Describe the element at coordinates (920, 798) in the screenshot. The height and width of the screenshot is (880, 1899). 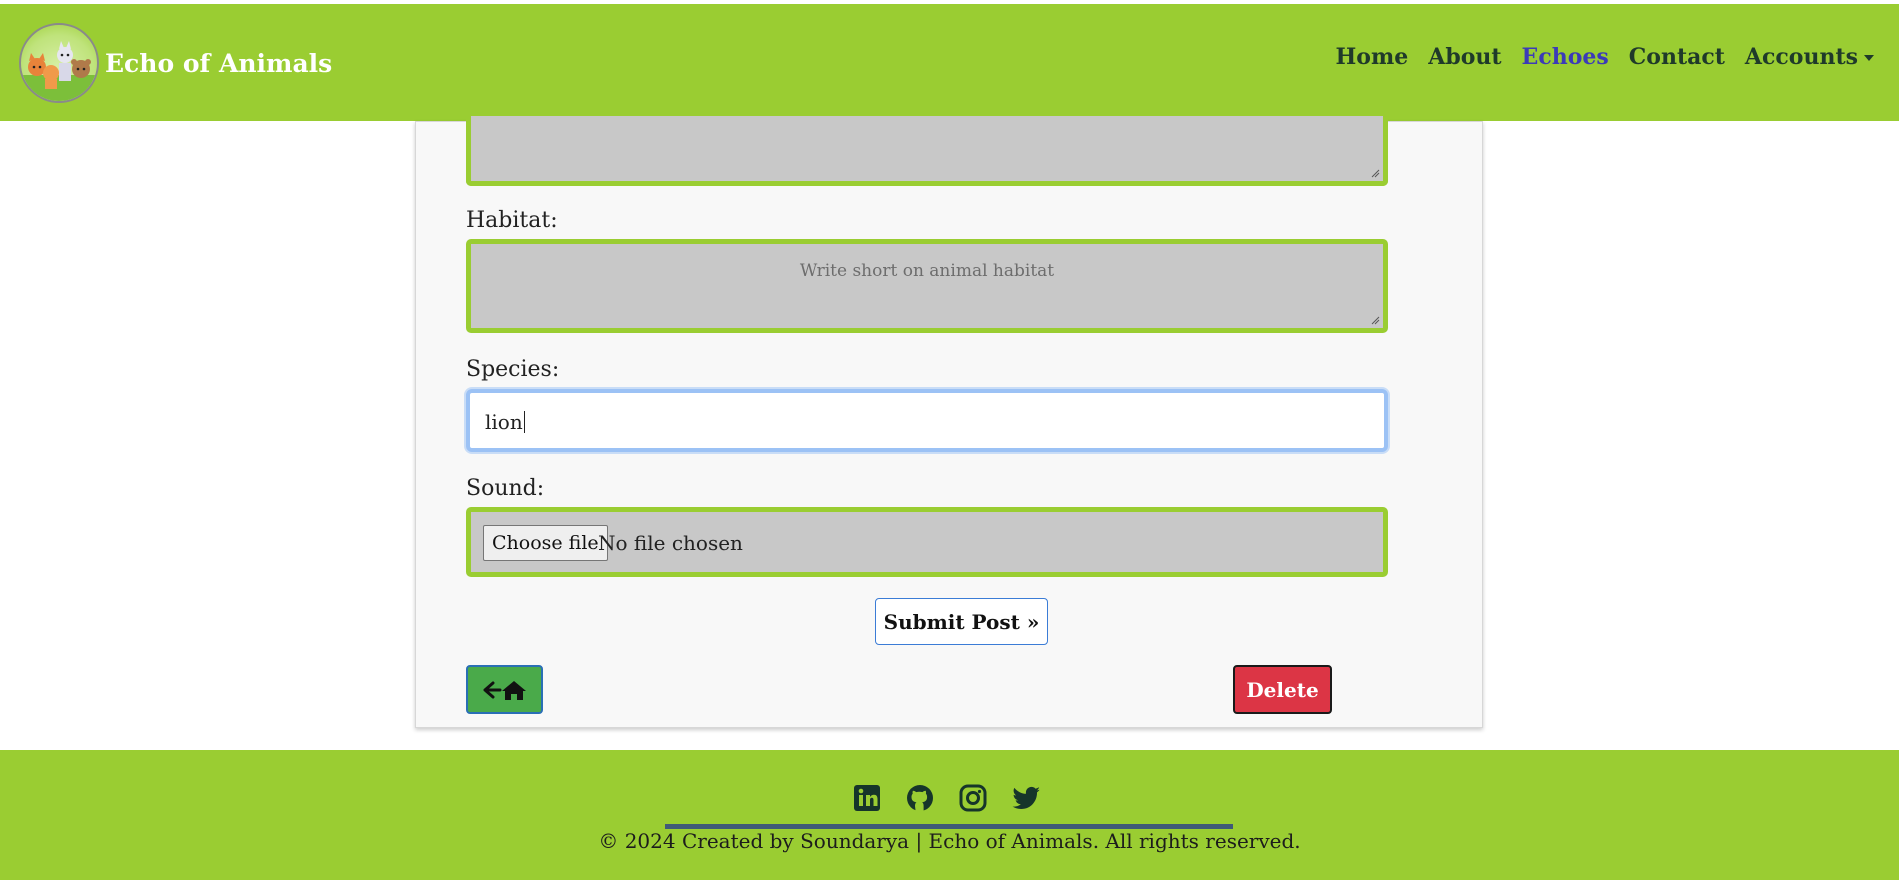
I see `github-icon` at that location.